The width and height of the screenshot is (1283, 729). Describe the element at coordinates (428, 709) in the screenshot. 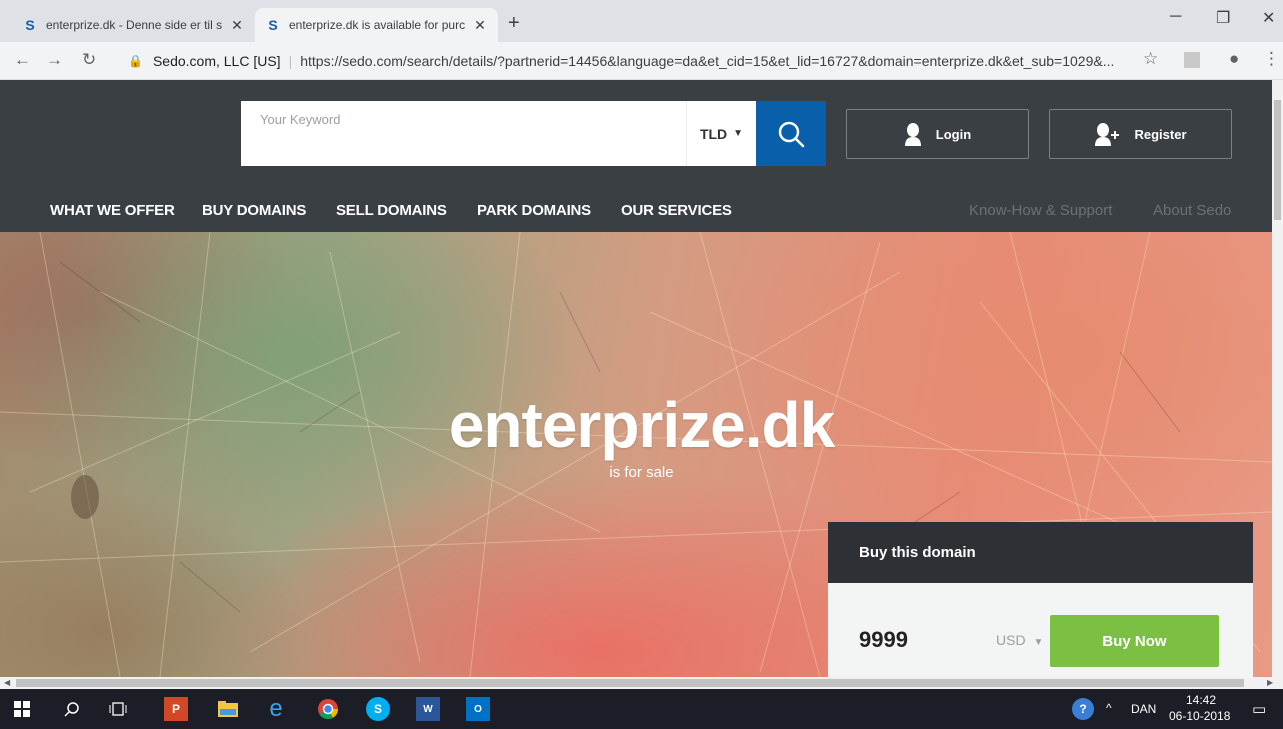

I see `word-icon: W` at that location.